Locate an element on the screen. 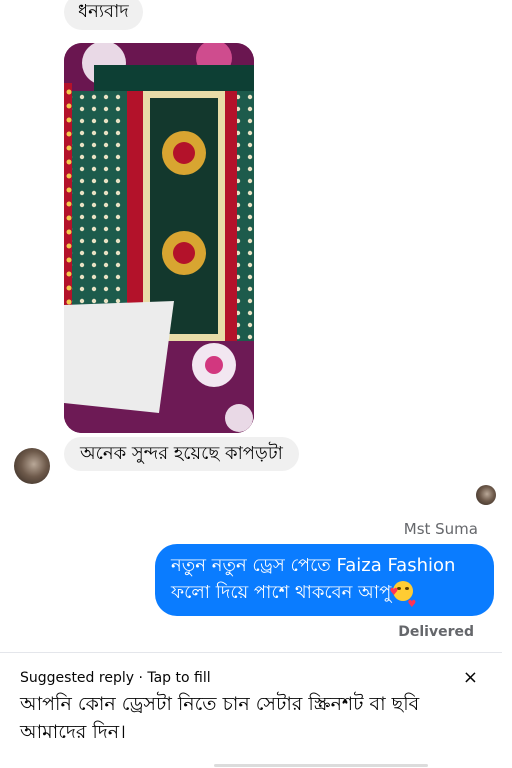  message-text-line2: ফলো দিয়ে পাশে থাকবেন আপু is located at coordinates (281, 592).